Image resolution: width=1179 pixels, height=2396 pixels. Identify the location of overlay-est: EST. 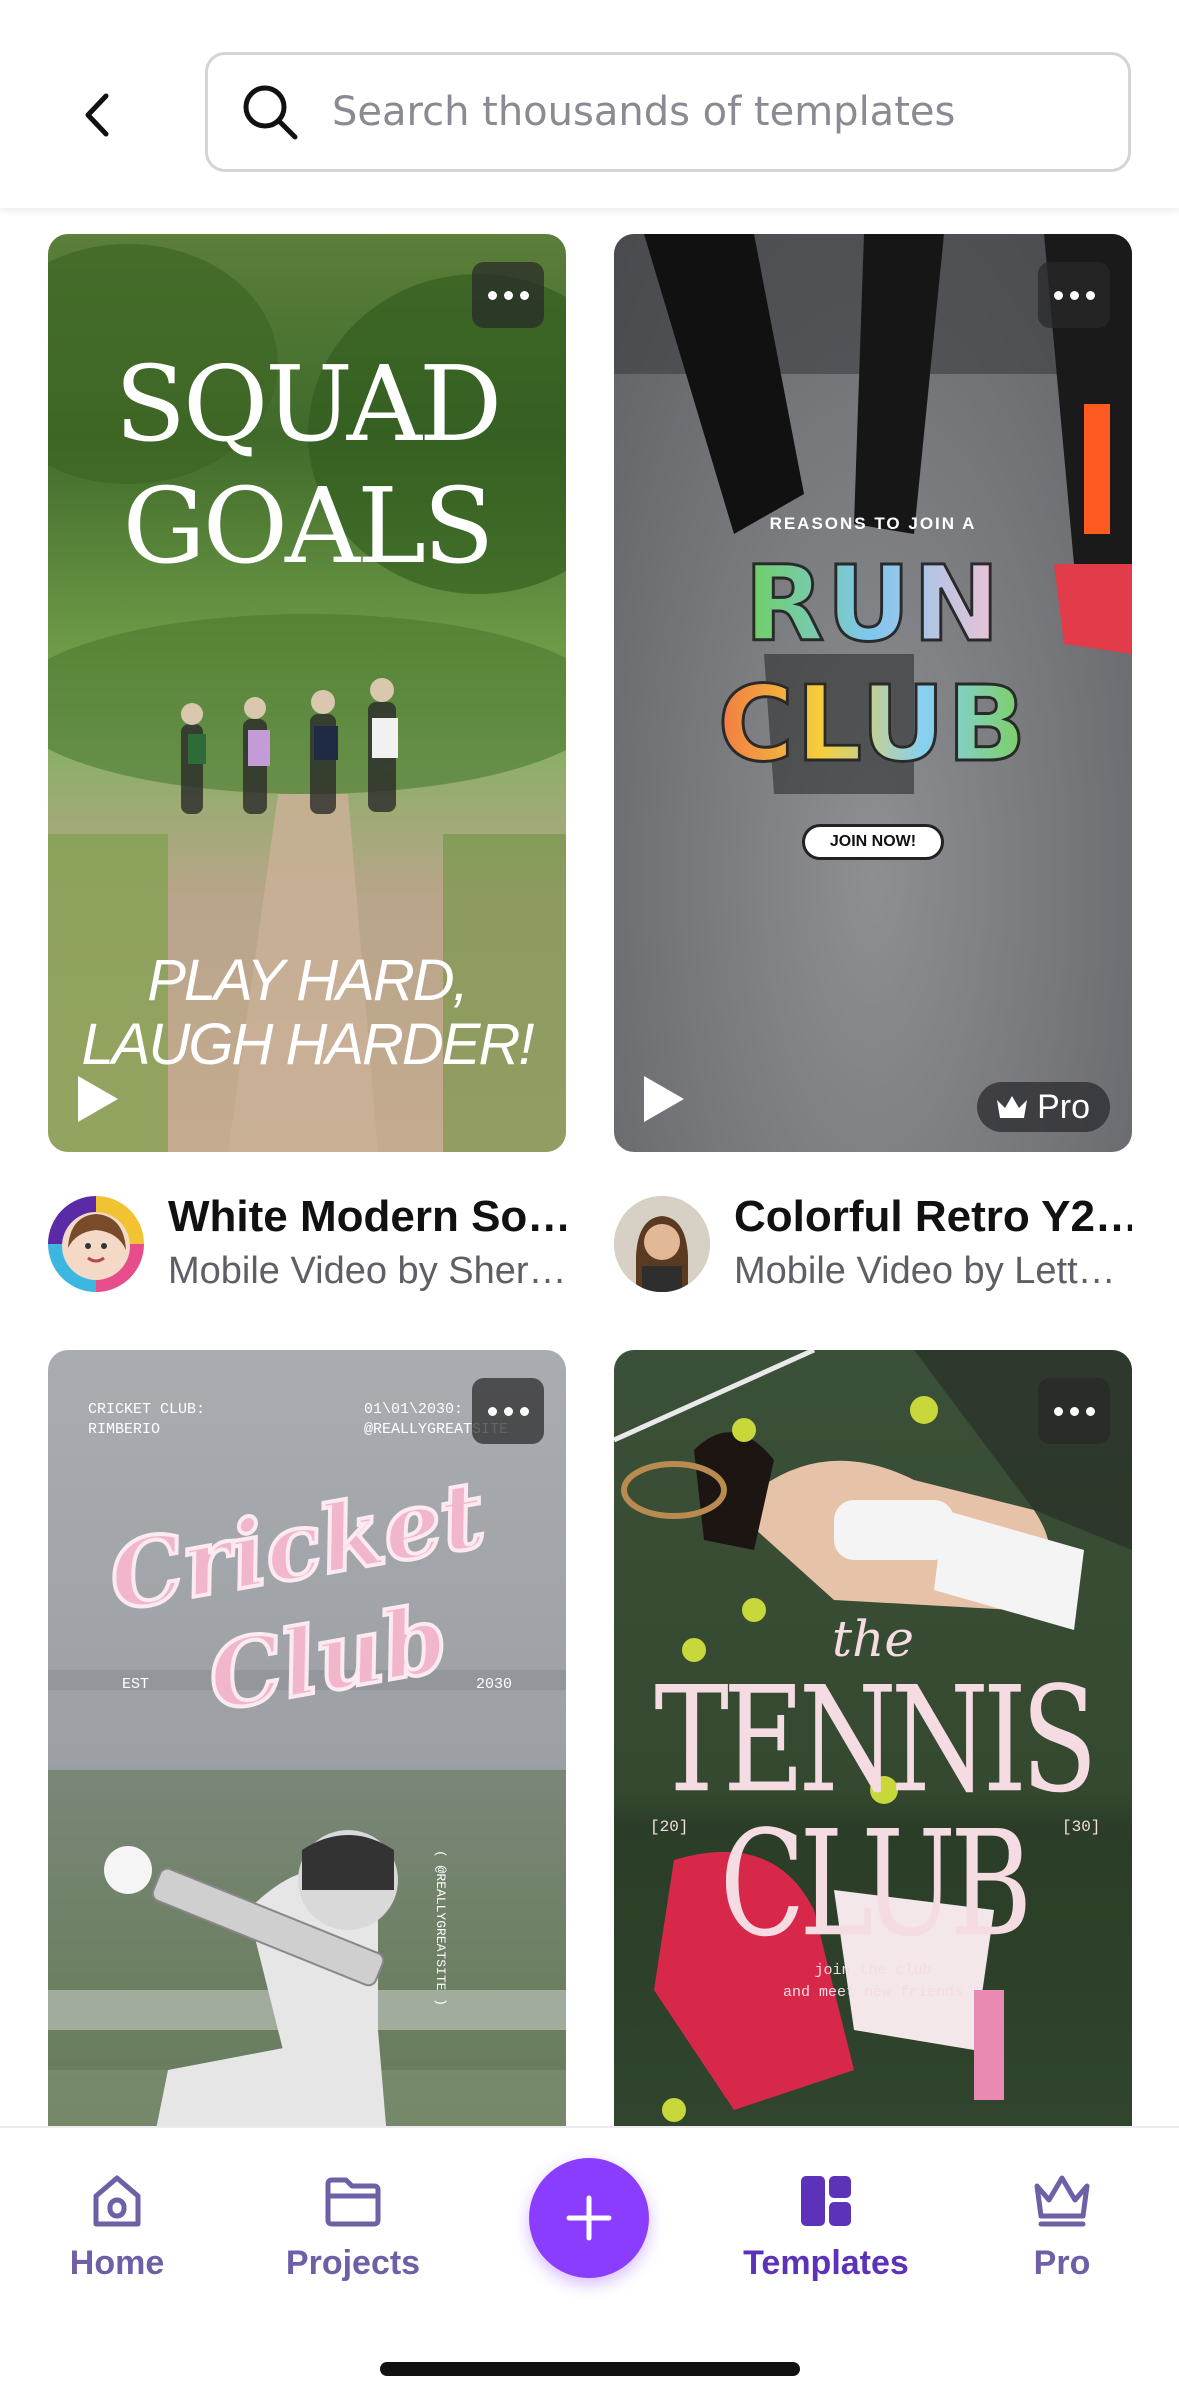
(136, 1684).